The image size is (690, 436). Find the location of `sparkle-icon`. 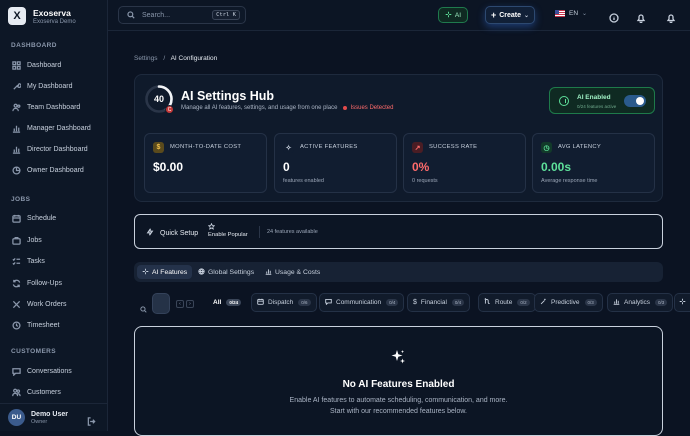

sparkle-icon is located at coordinates (147, 272).